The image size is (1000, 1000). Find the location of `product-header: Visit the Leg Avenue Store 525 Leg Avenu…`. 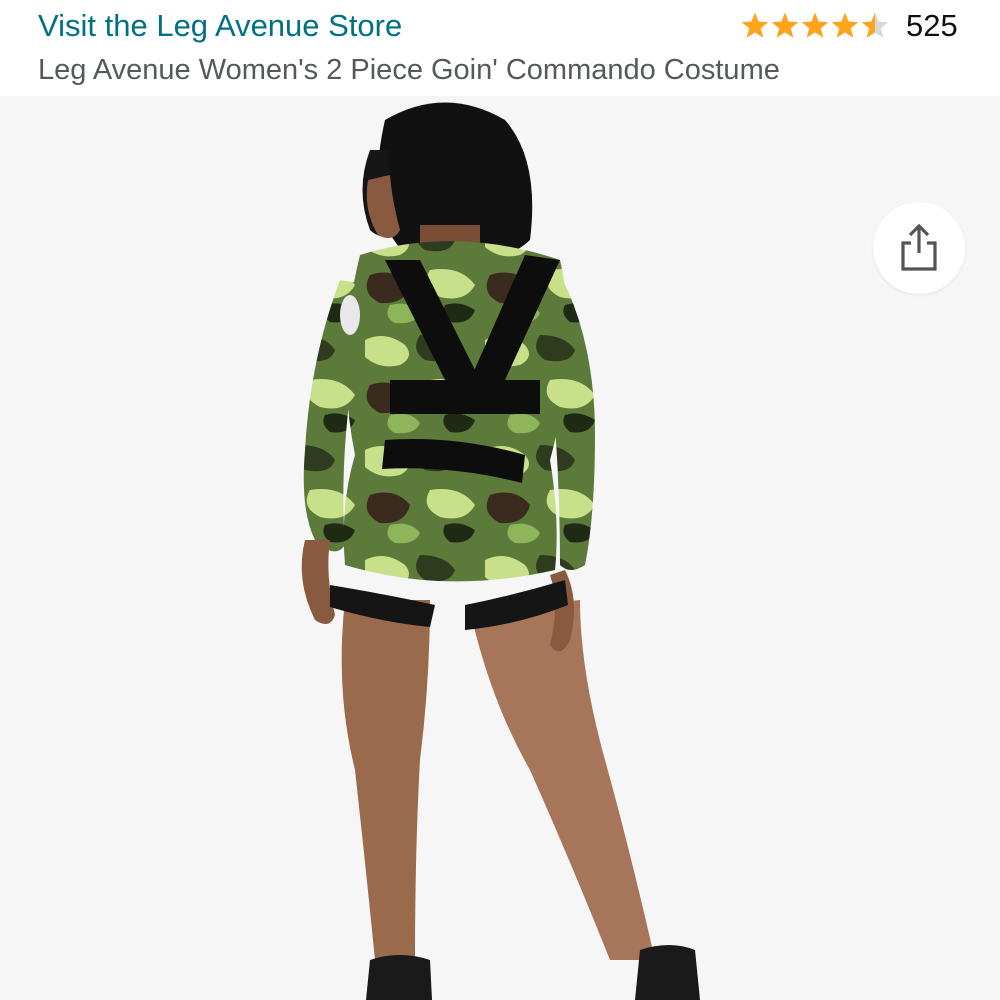

product-header: Visit the Leg Avenue Store 525 Leg Avenu… is located at coordinates (500, 48).